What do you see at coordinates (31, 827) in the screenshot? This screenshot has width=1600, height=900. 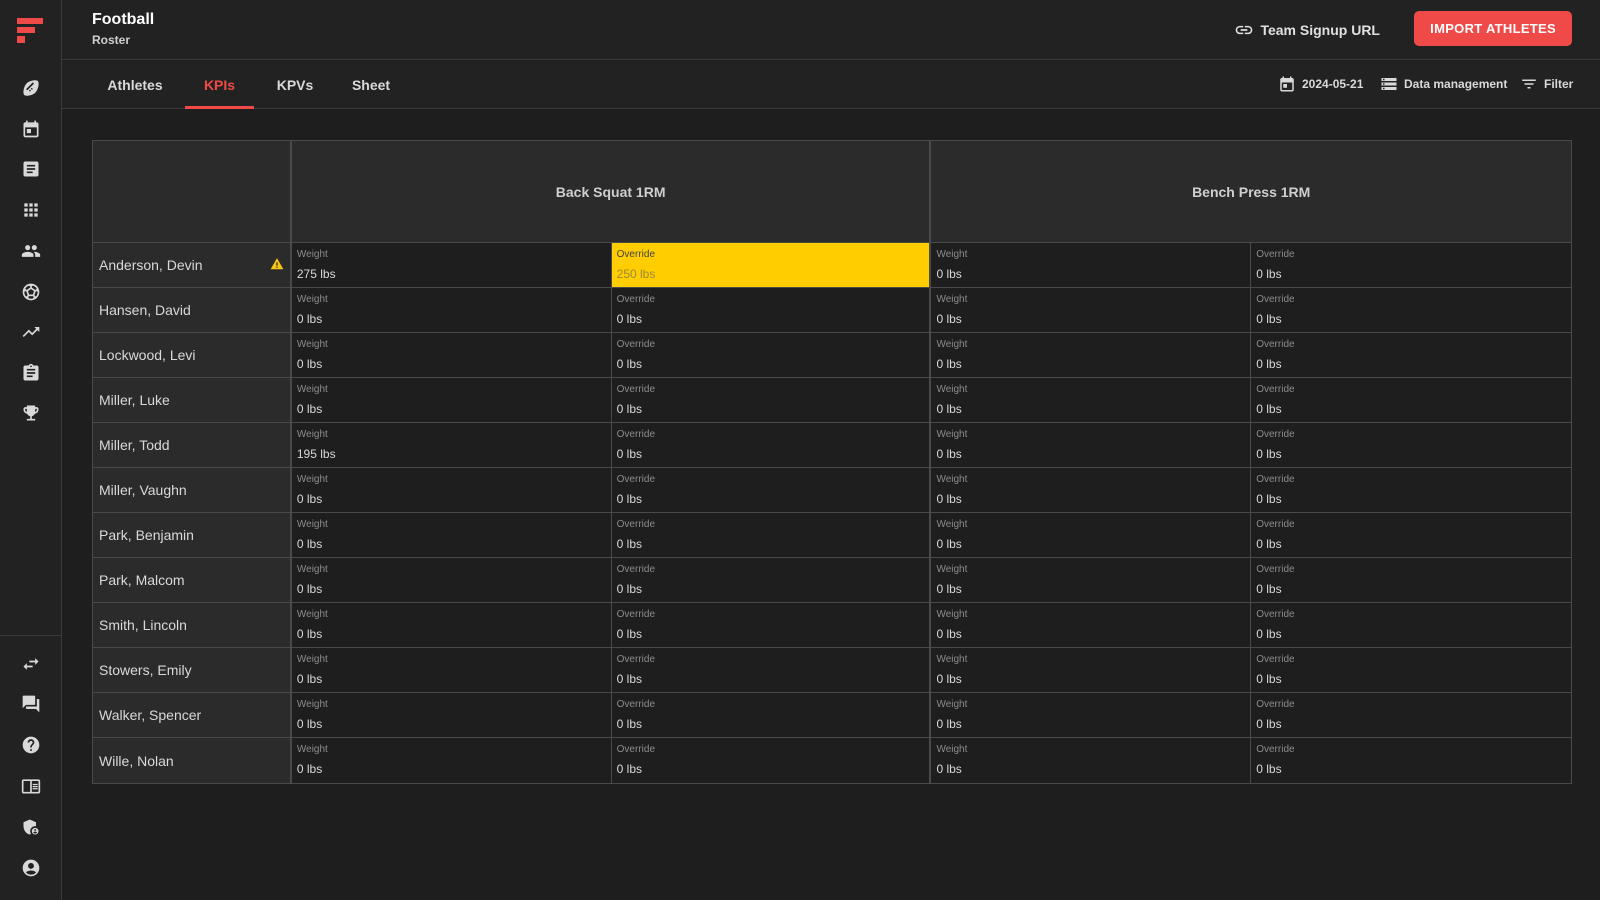 I see `admin-shield-icon` at bounding box center [31, 827].